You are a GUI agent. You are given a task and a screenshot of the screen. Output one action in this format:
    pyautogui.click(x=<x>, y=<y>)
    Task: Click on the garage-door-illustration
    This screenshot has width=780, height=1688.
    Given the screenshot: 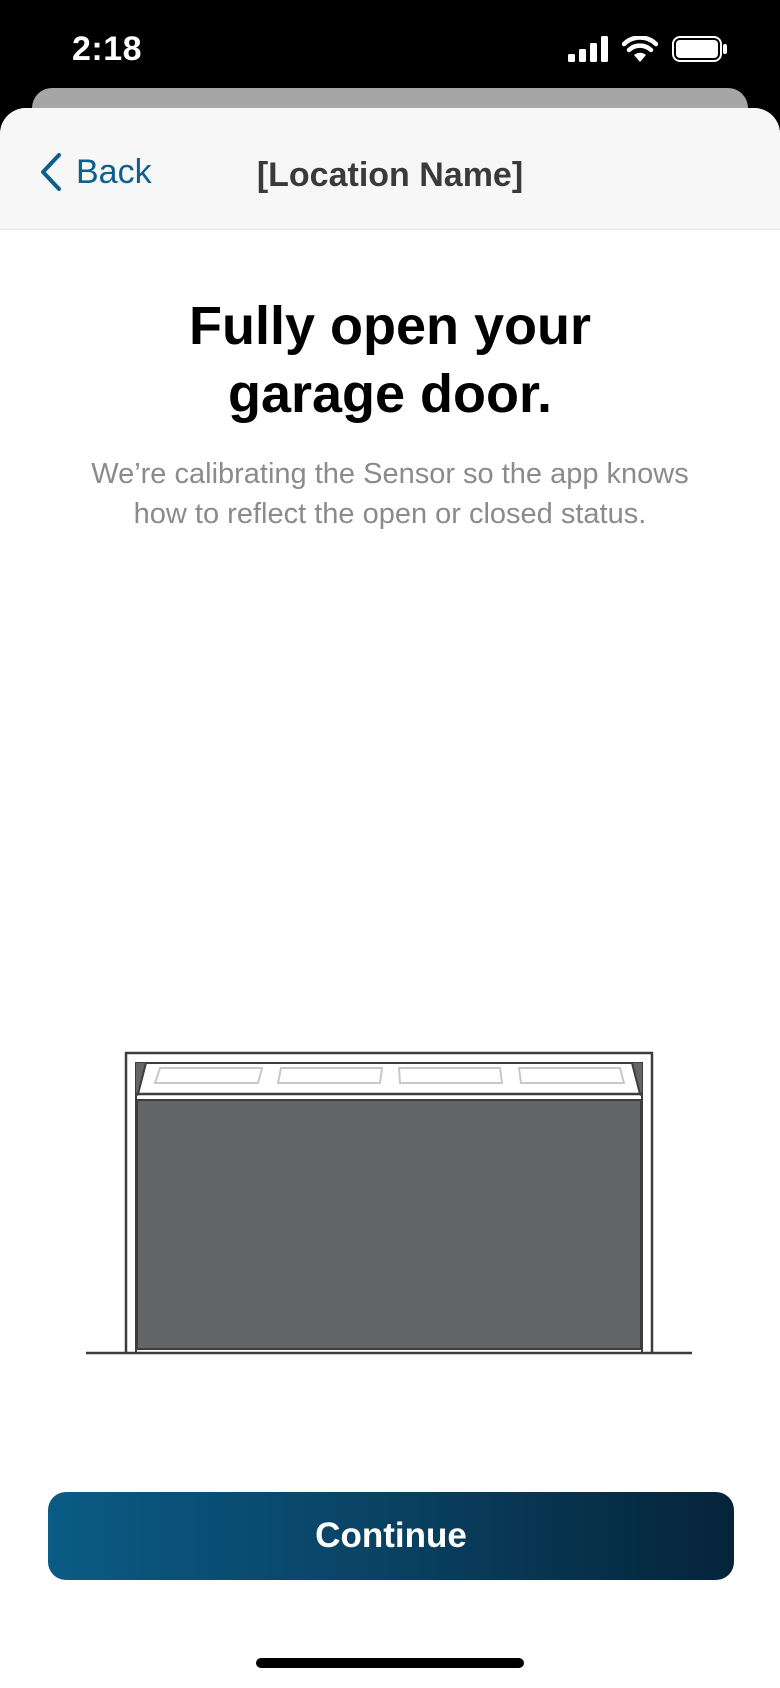 What is the action you would take?
    pyautogui.click(x=389, y=1203)
    